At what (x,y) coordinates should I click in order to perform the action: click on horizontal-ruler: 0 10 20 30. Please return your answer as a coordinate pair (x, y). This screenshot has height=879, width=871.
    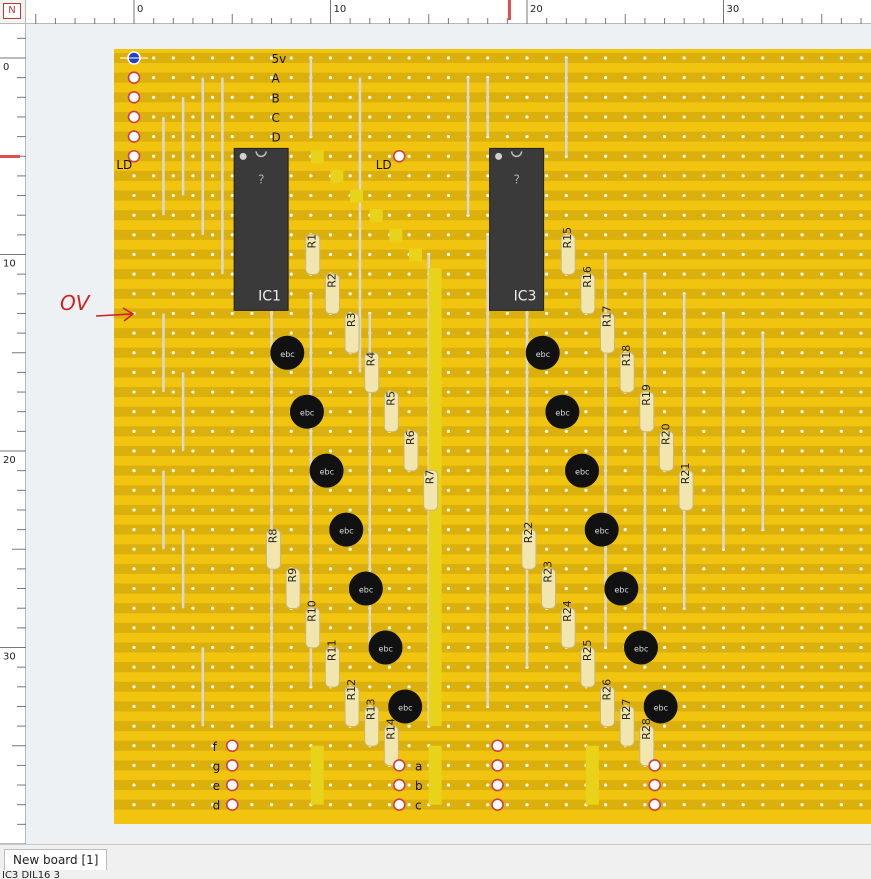
    Looking at the image, I should click on (448, 12).